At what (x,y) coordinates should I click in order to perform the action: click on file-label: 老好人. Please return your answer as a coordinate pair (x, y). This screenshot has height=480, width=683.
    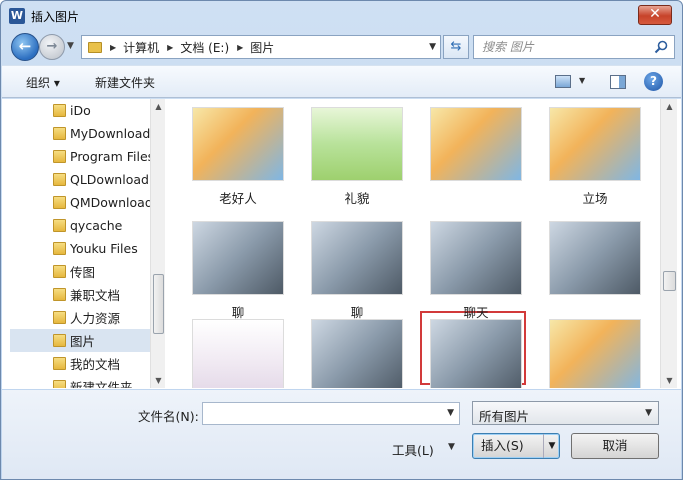
    Looking at the image, I should click on (238, 197).